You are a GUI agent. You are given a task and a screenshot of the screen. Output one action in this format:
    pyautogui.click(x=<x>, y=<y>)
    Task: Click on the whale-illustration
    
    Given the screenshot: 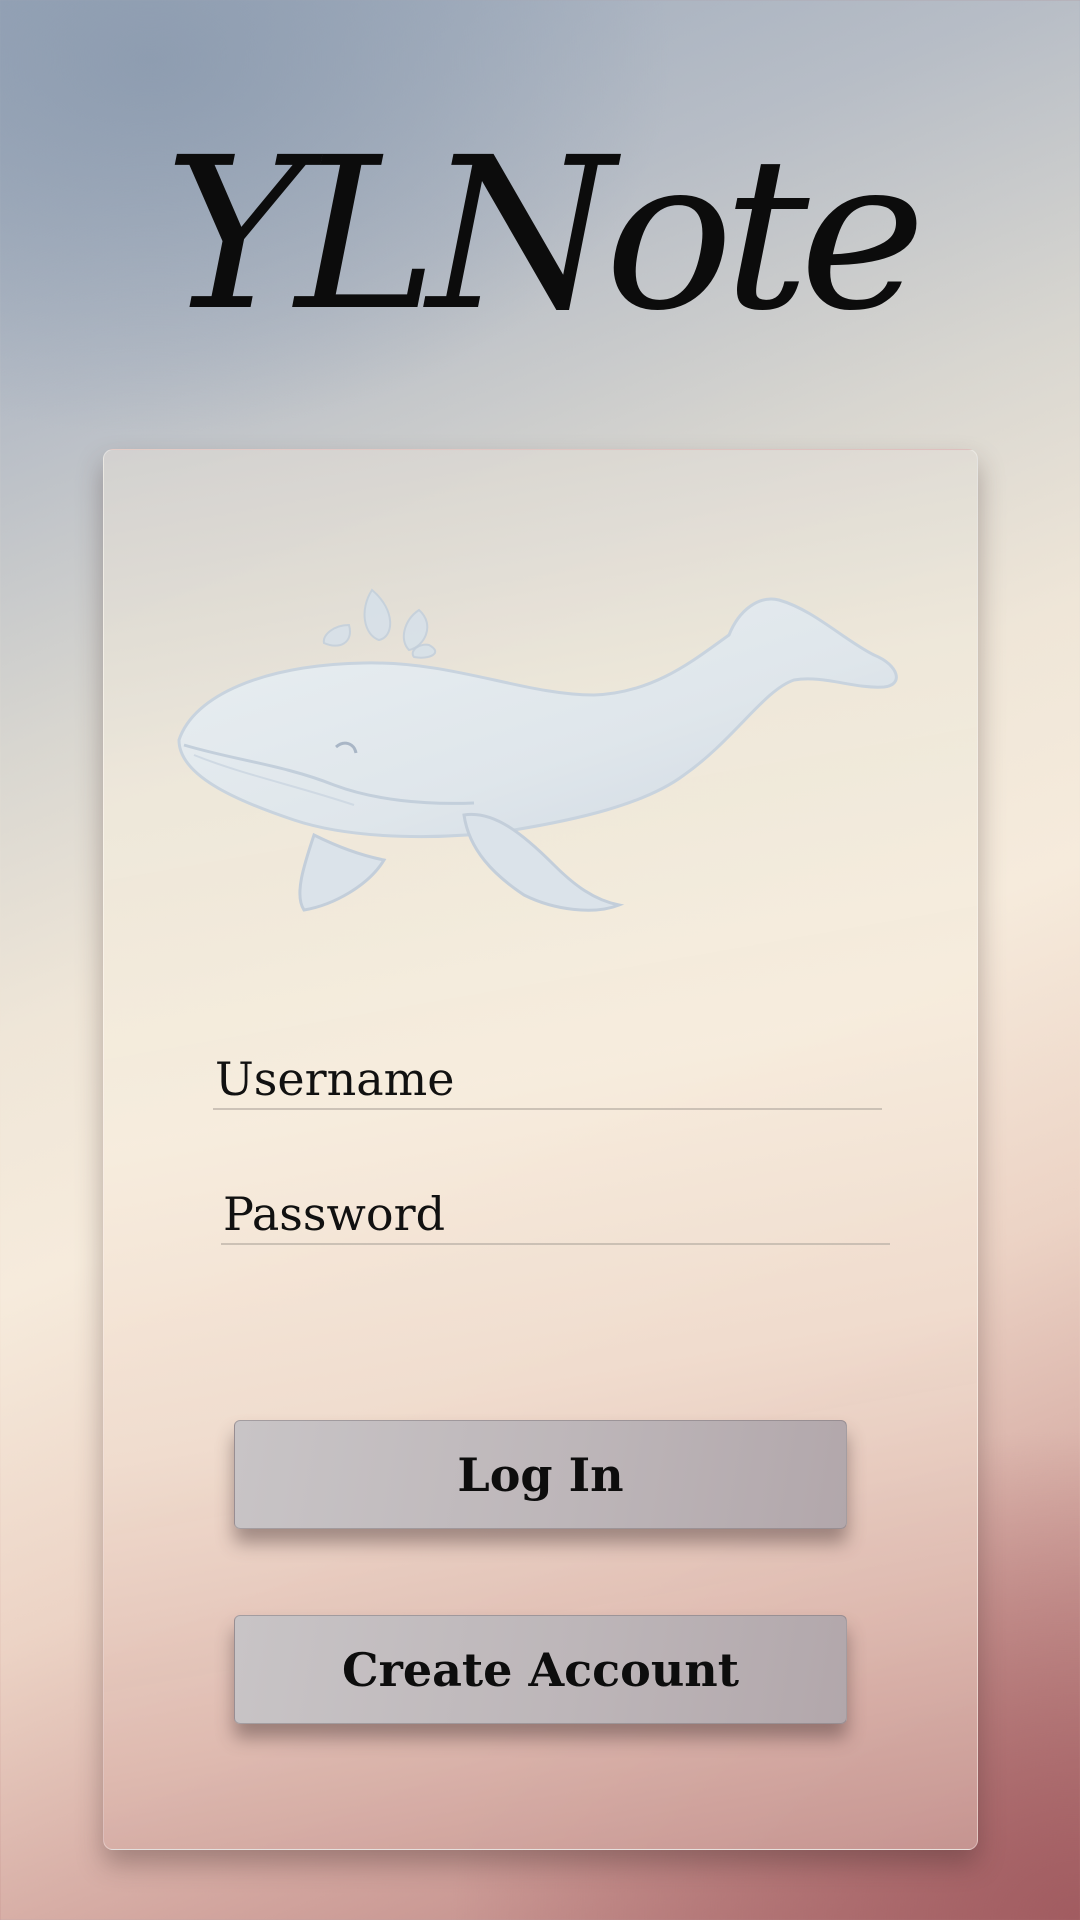 What is the action you would take?
    pyautogui.click(x=537, y=750)
    